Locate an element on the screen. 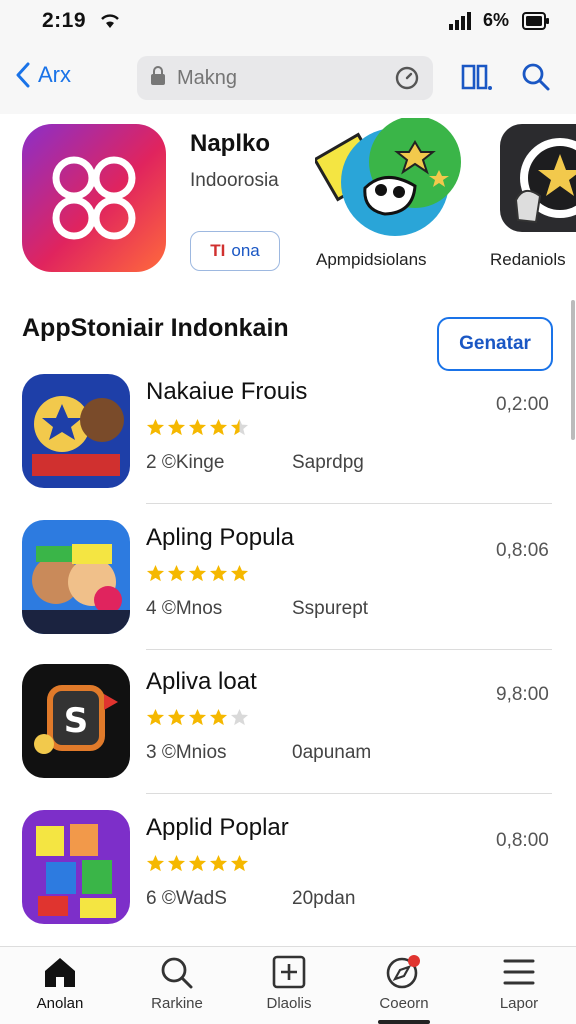  featured-app-mid-icon is located at coordinates (388, 179).